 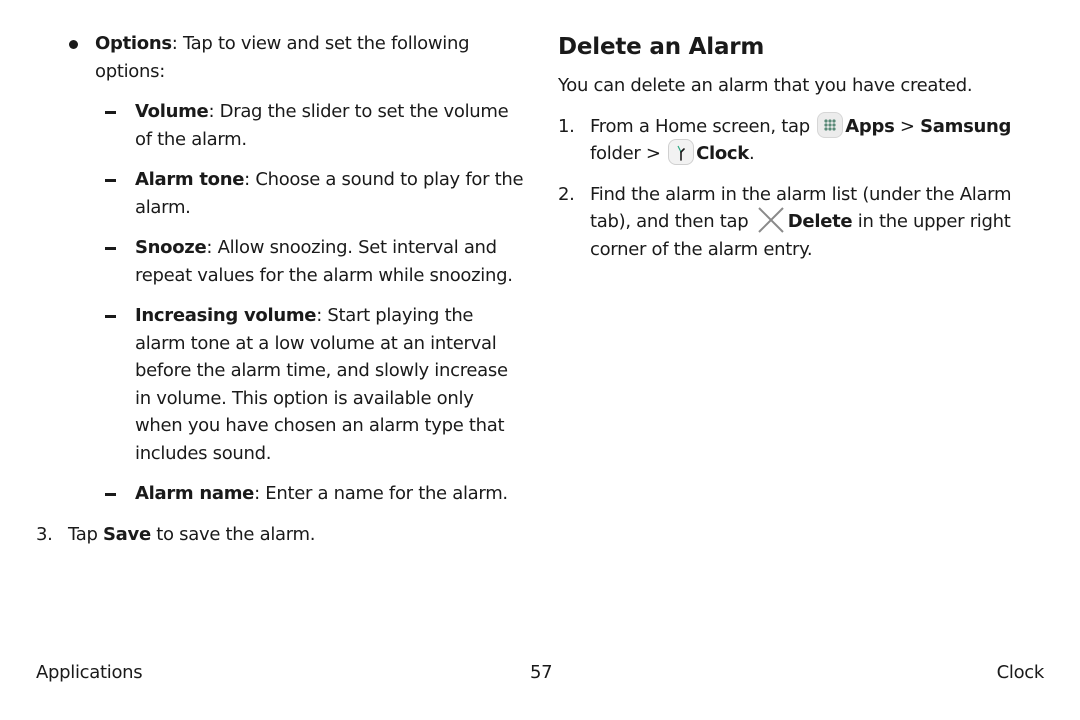 What do you see at coordinates (195, 493) in the screenshot?
I see `sub-item-term: Alarm name` at bounding box center [195, 493].